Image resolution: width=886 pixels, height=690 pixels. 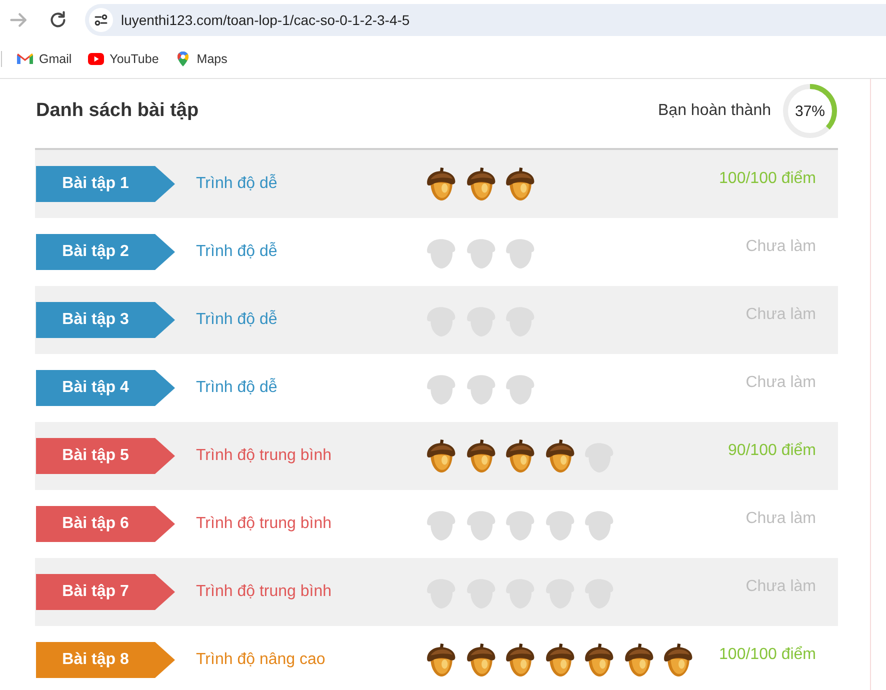 What do you see at coordinates (25, 59) in the screenshot?
I see `mail-icon` at bounding box center [25, 59].